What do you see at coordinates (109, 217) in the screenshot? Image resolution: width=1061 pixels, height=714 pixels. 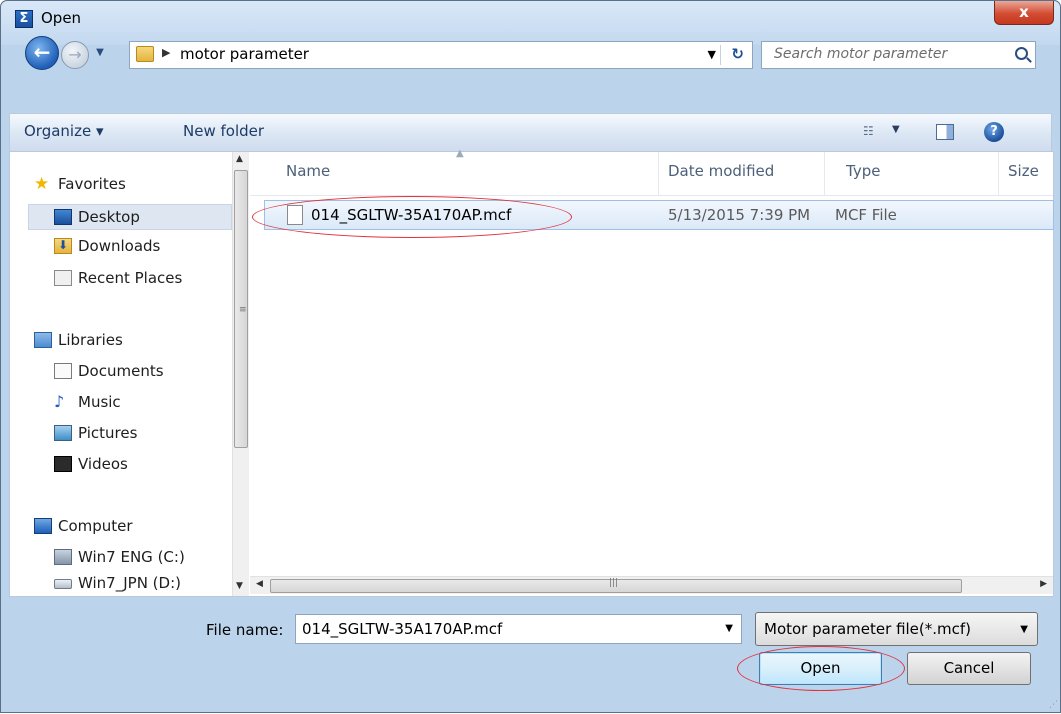 I see `sidebar-item-label: Desktop` at bounding box center [109, 217].